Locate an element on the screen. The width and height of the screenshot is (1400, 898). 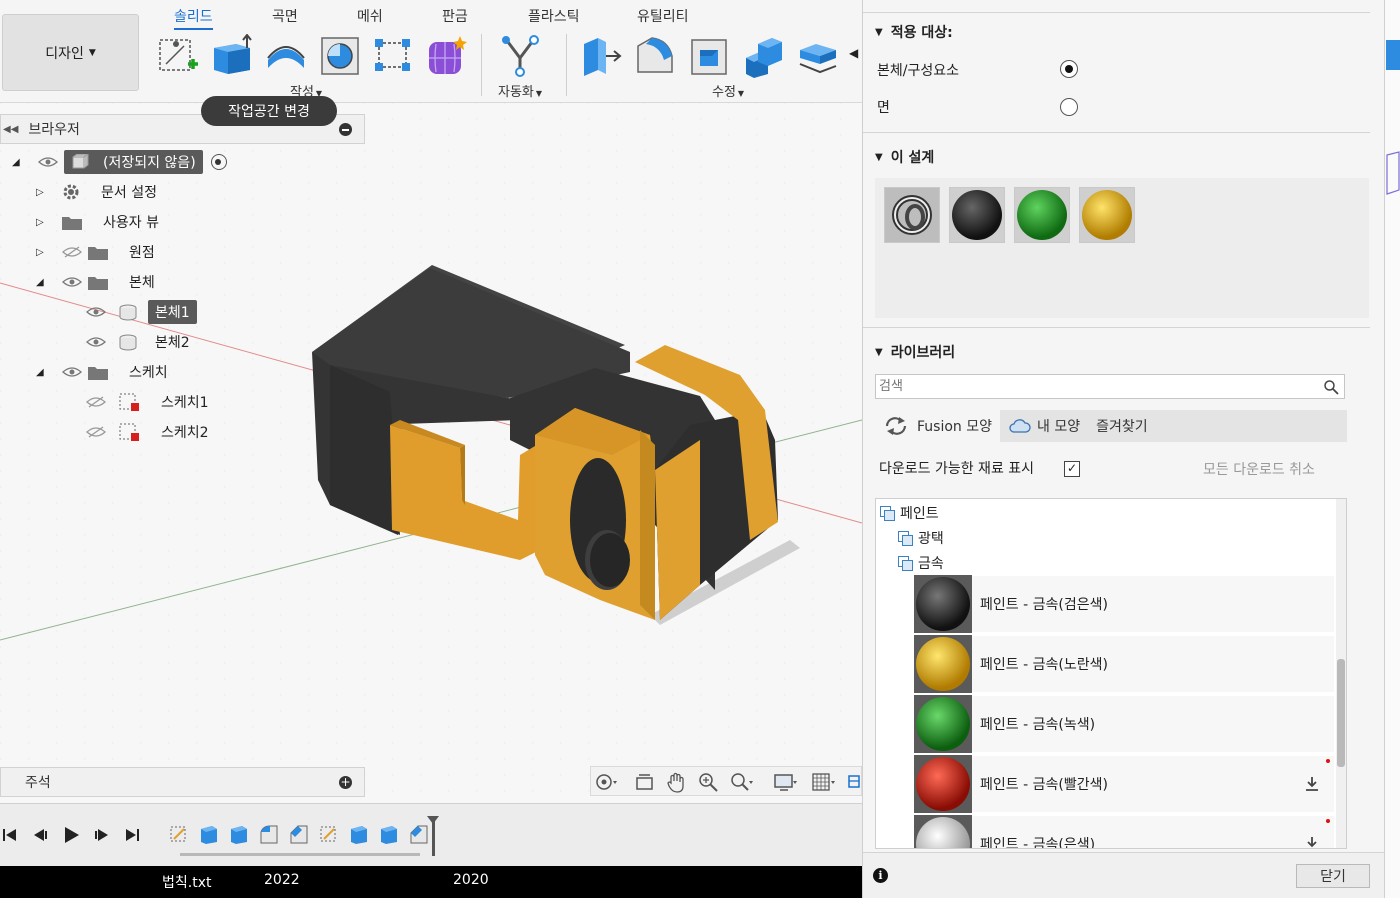
tab-fusion-appearances: Fusion 모양 is located at coordinates (937, 426).